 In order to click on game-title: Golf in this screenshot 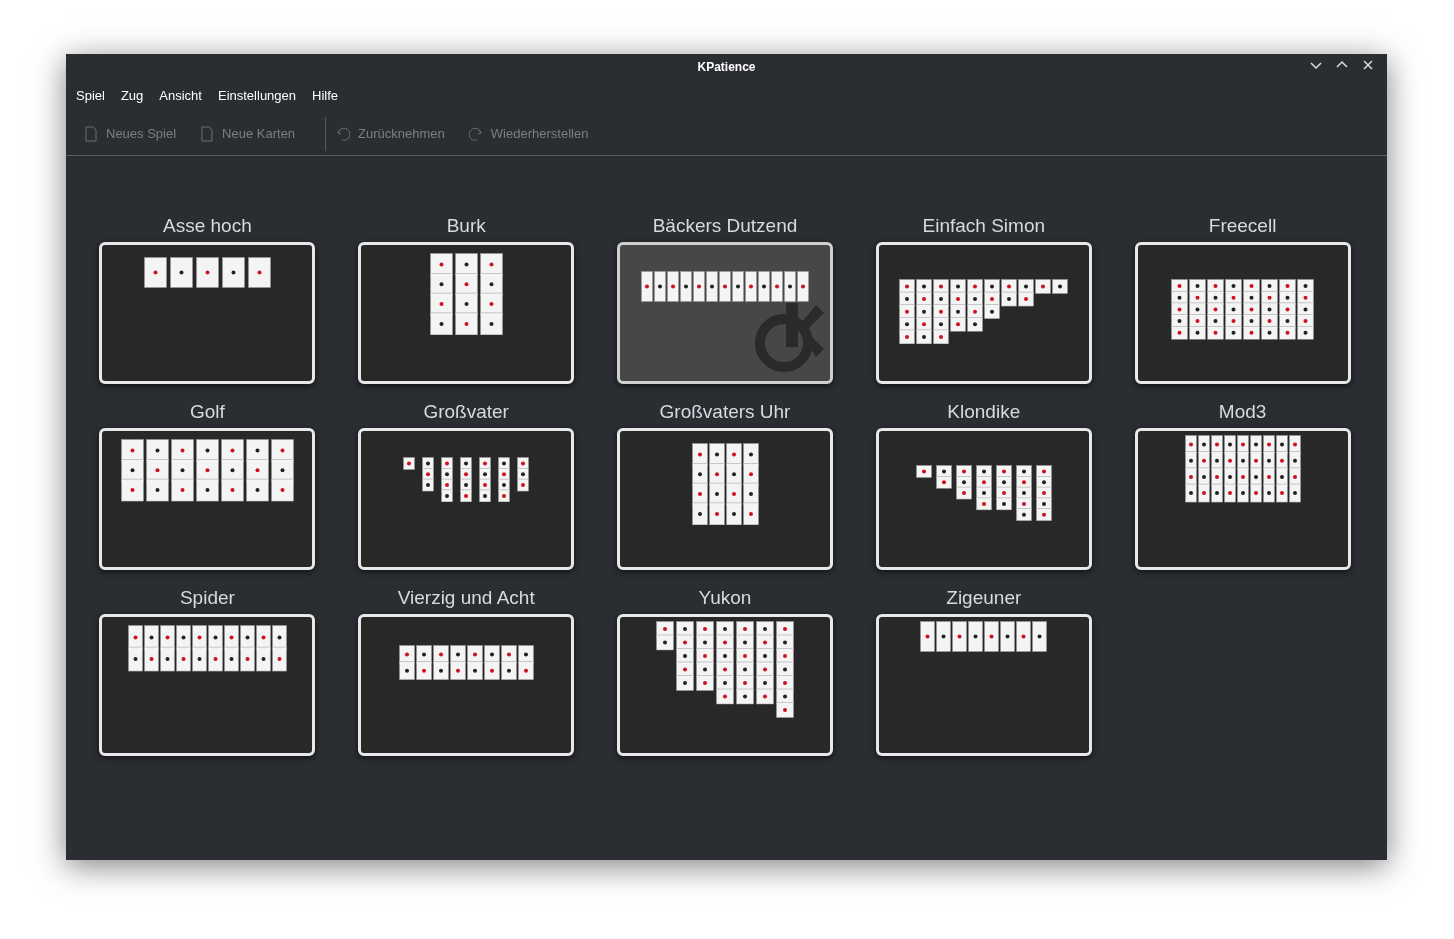, I will do `click(207, 412)`.